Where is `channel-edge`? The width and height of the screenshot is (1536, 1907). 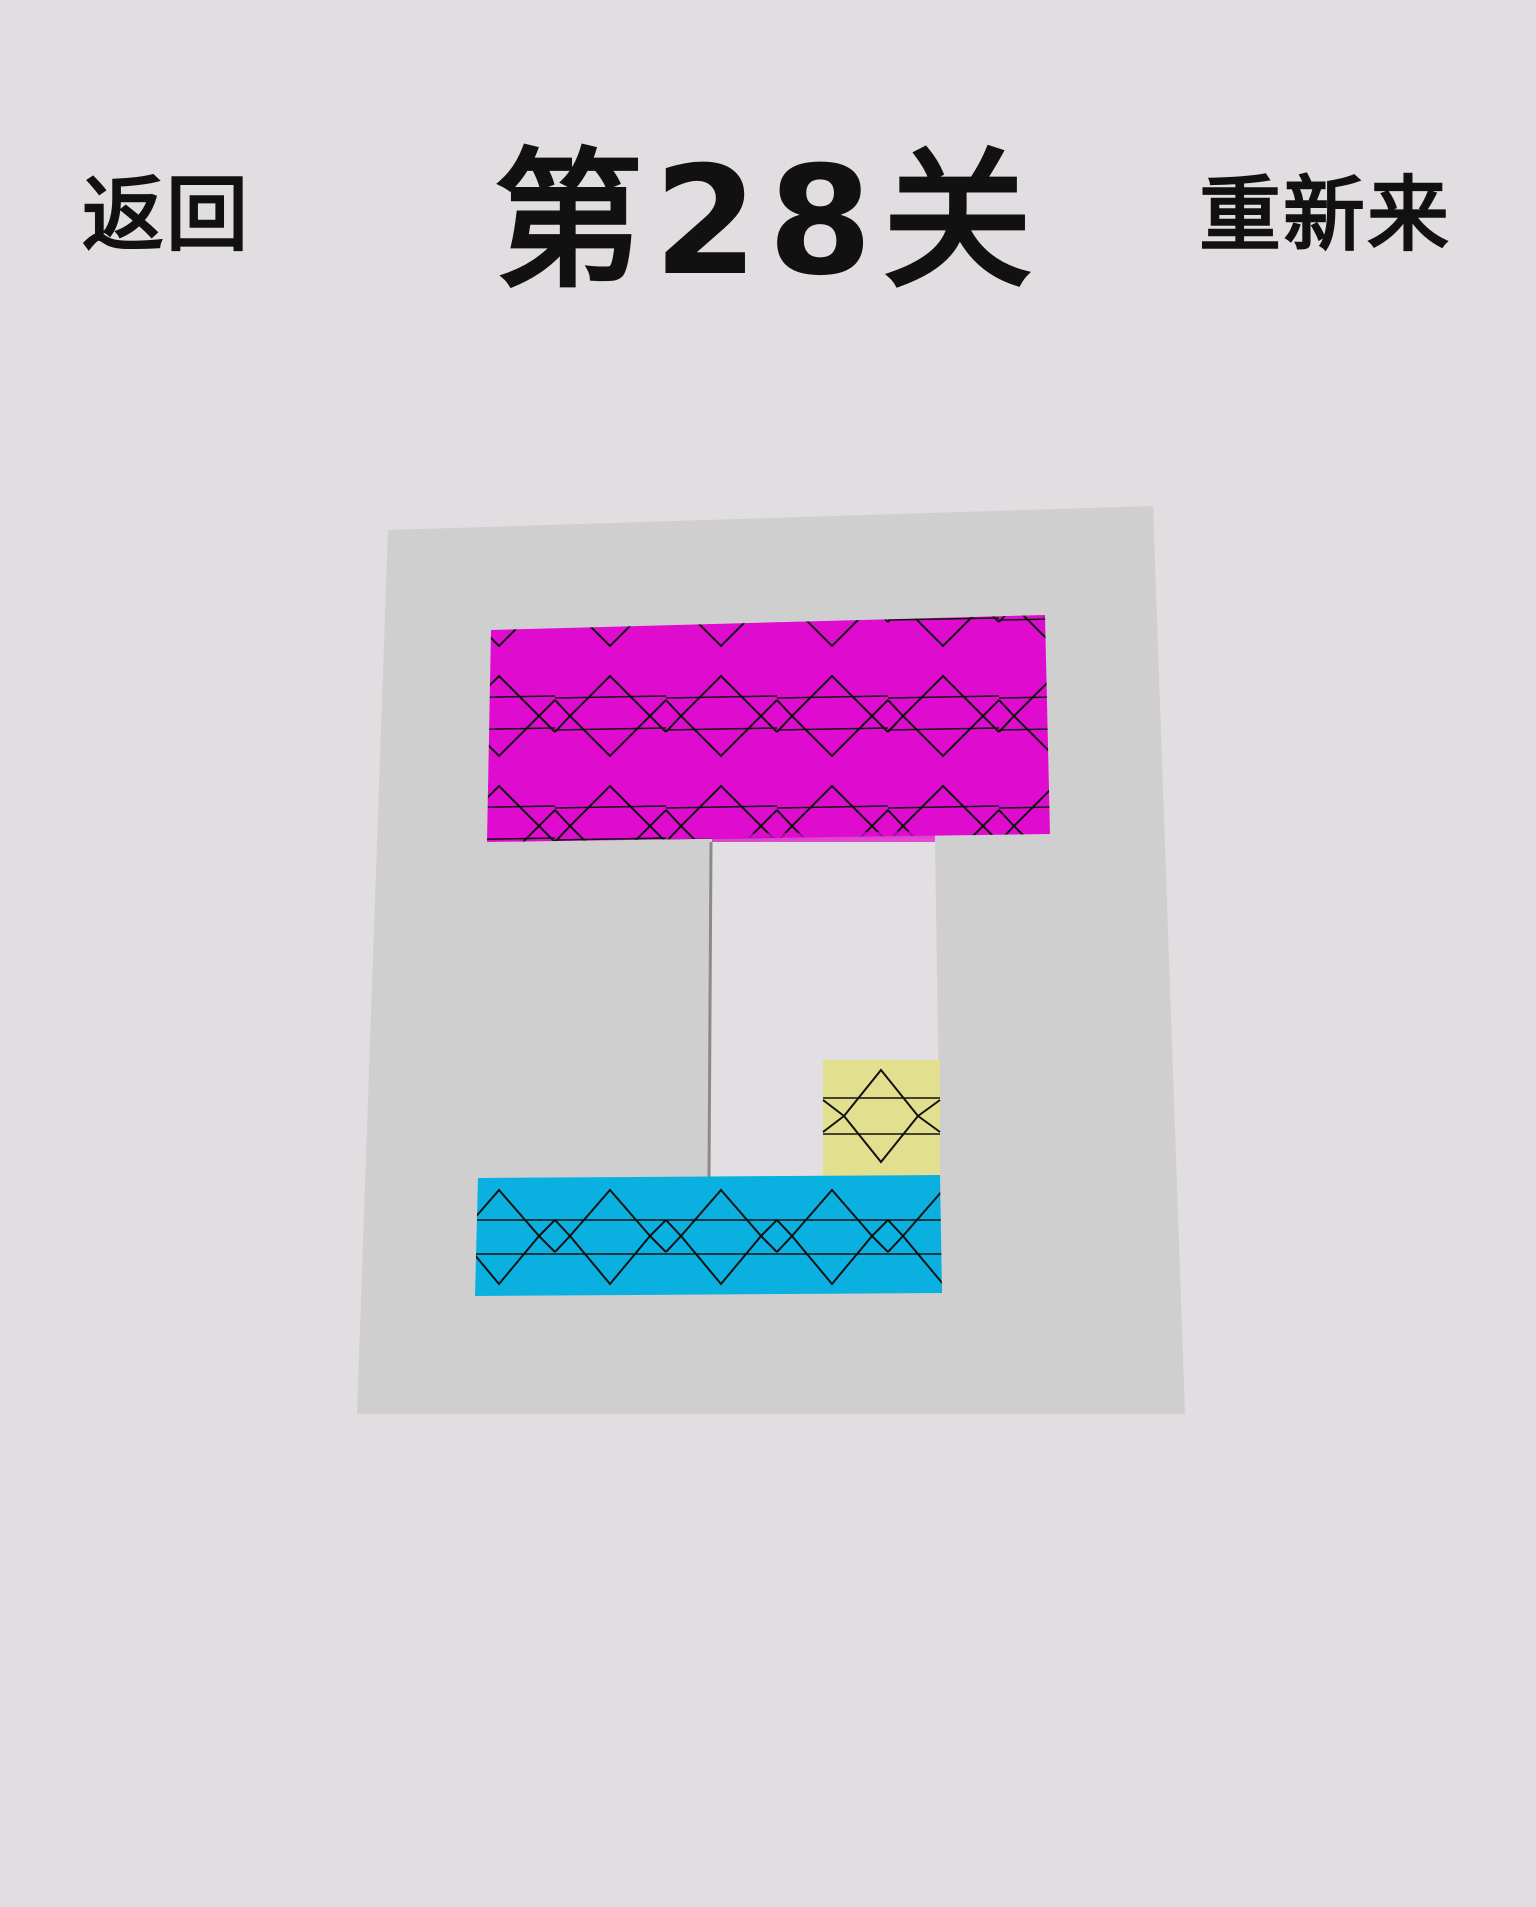
channel-edge is located at coordinates (710, 1010).